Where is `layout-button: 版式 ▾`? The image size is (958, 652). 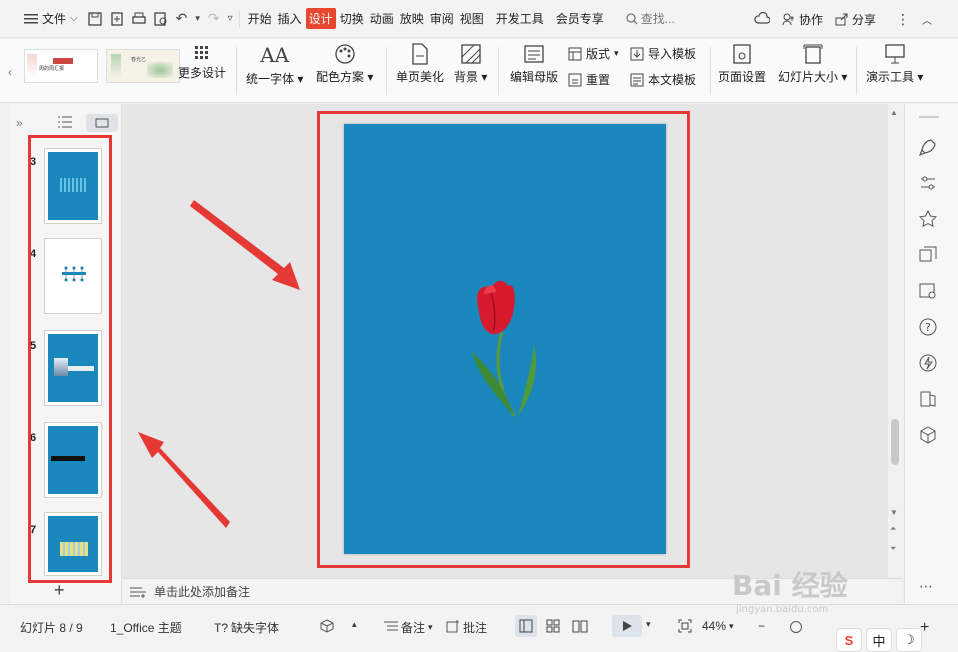
layout-button: 版式 ▾ is located at coordinates (593, 53).